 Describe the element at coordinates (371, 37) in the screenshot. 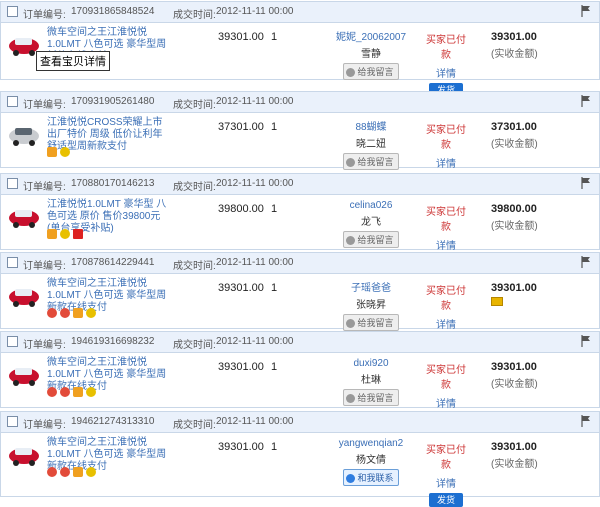

I see `buyer-name-link: 妮妮_20062007` at that location.